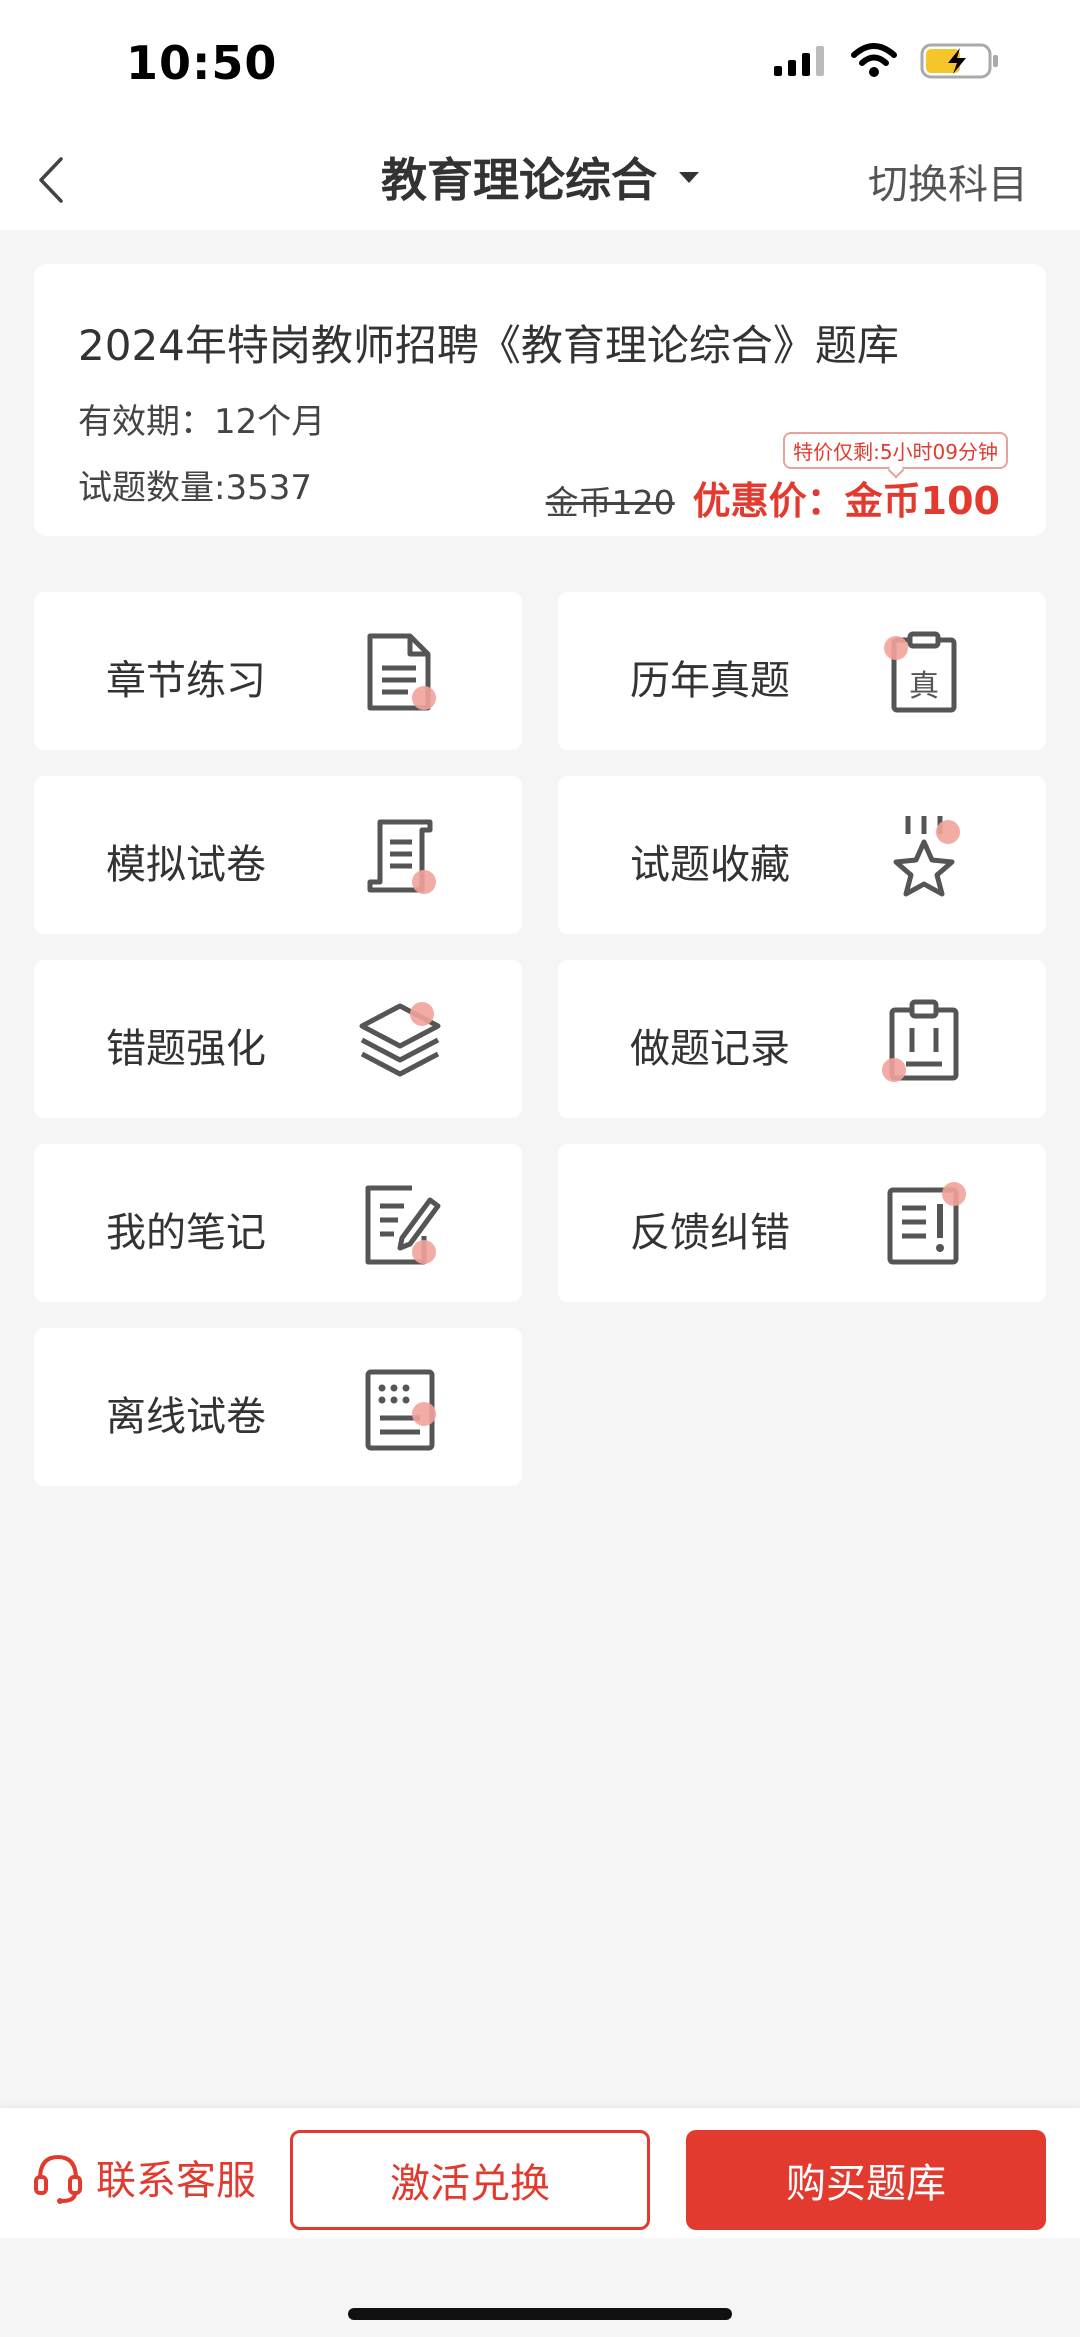  What do you see at coordinates (866, 2180) in the screenshot?
I see `buy-question-bank-button: 购买题库` at bounding box center [866, 2180].